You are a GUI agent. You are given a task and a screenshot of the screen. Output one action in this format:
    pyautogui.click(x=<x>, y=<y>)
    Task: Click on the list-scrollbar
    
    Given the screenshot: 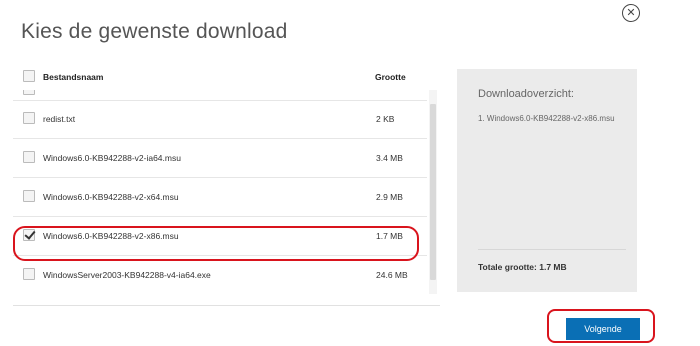 What is the action you would take?
    pyautogui.click(x=433, y=192)
    